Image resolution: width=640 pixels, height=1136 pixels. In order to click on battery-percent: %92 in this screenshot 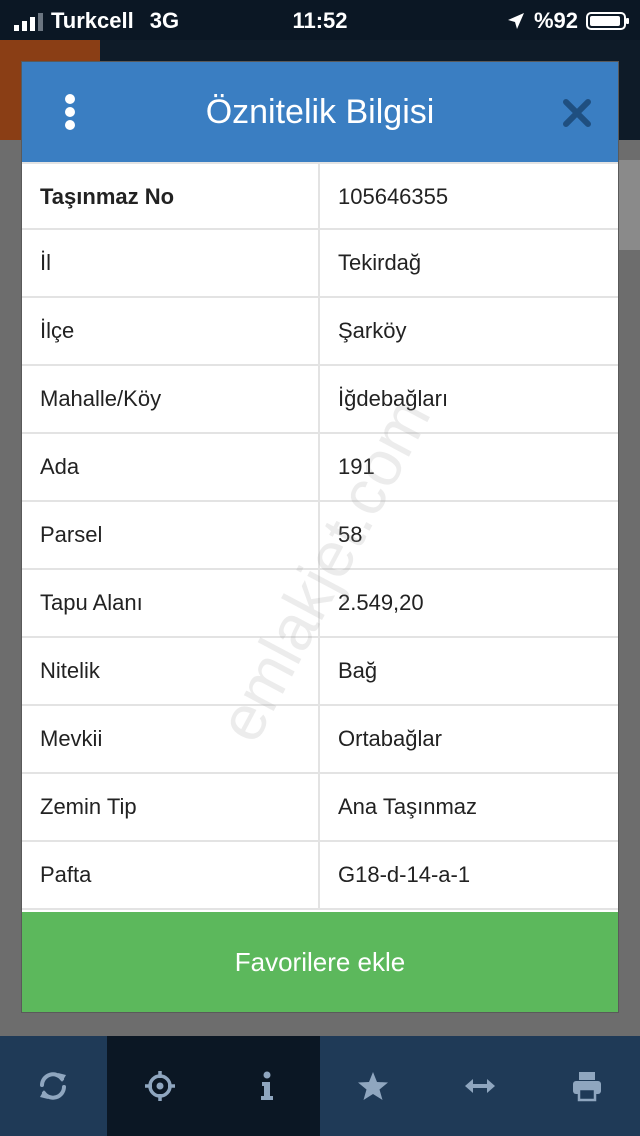, I will do `click(555, 20)`.